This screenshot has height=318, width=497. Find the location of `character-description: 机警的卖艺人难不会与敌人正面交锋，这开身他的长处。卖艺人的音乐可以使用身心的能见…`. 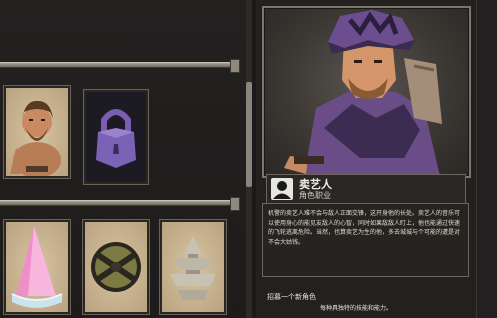

character-description: 机警的卖艺人难不会与敌人正面交锋，这开身他的长处。卖艺人的音乐可以使用身心的能见… is located at coordinates (364, 228).